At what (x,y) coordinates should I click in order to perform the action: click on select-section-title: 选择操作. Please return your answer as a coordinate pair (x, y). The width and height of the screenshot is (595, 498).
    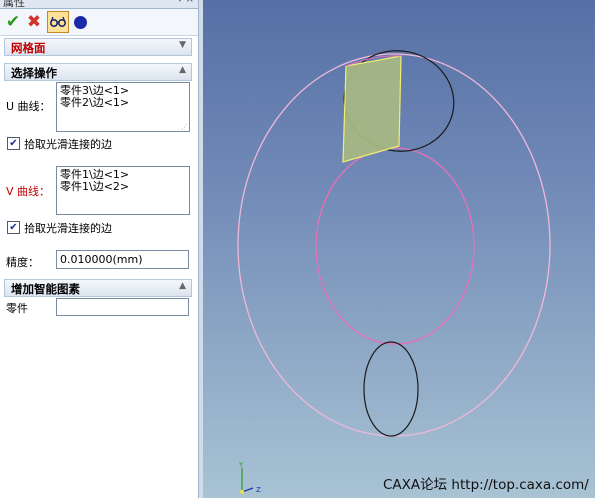
    Looking at the image, I should click on (34, 73).